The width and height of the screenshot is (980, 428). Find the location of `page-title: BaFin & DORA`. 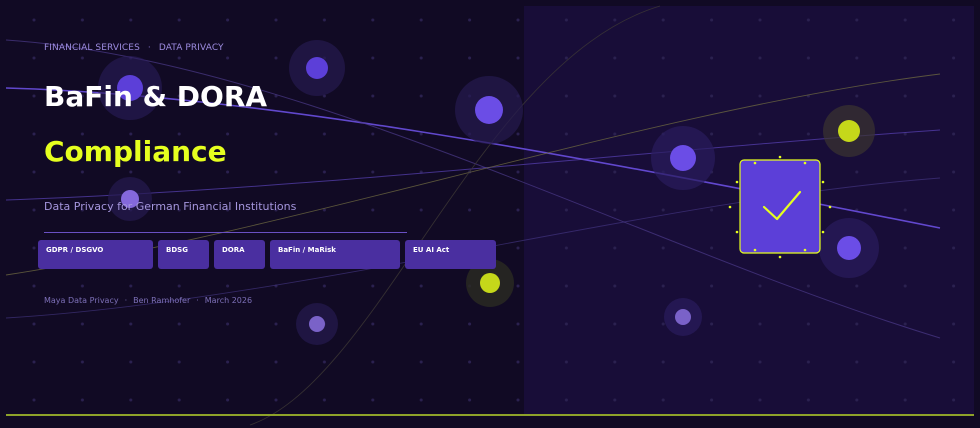

page-title: BaFin & DORA is located at coordinates (156, 96).